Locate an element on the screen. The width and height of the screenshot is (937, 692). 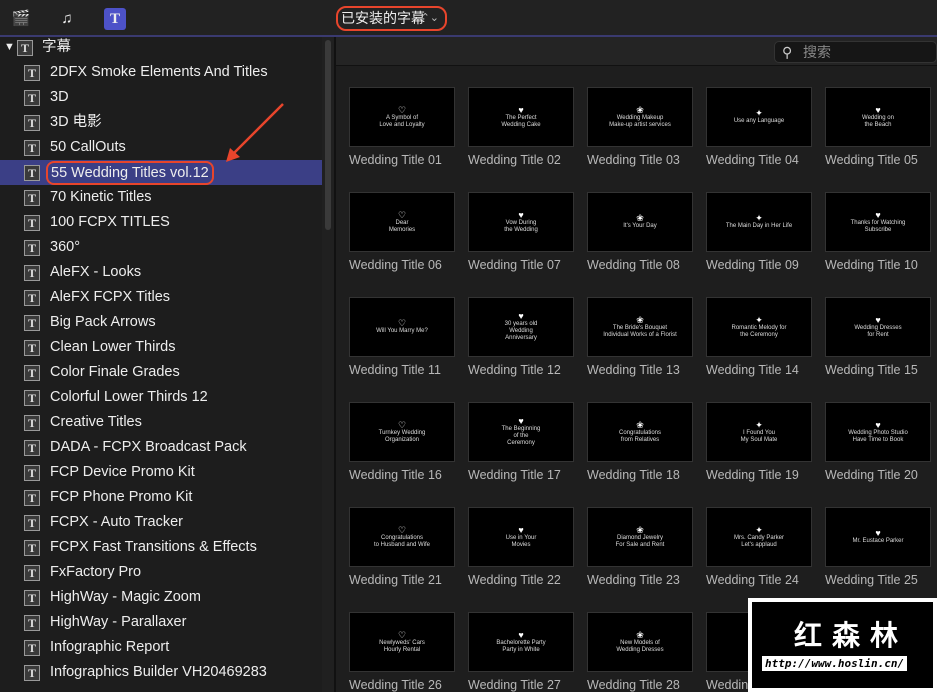
sidebar-item: T 3D 电影 is located at coordinates (161, 122).